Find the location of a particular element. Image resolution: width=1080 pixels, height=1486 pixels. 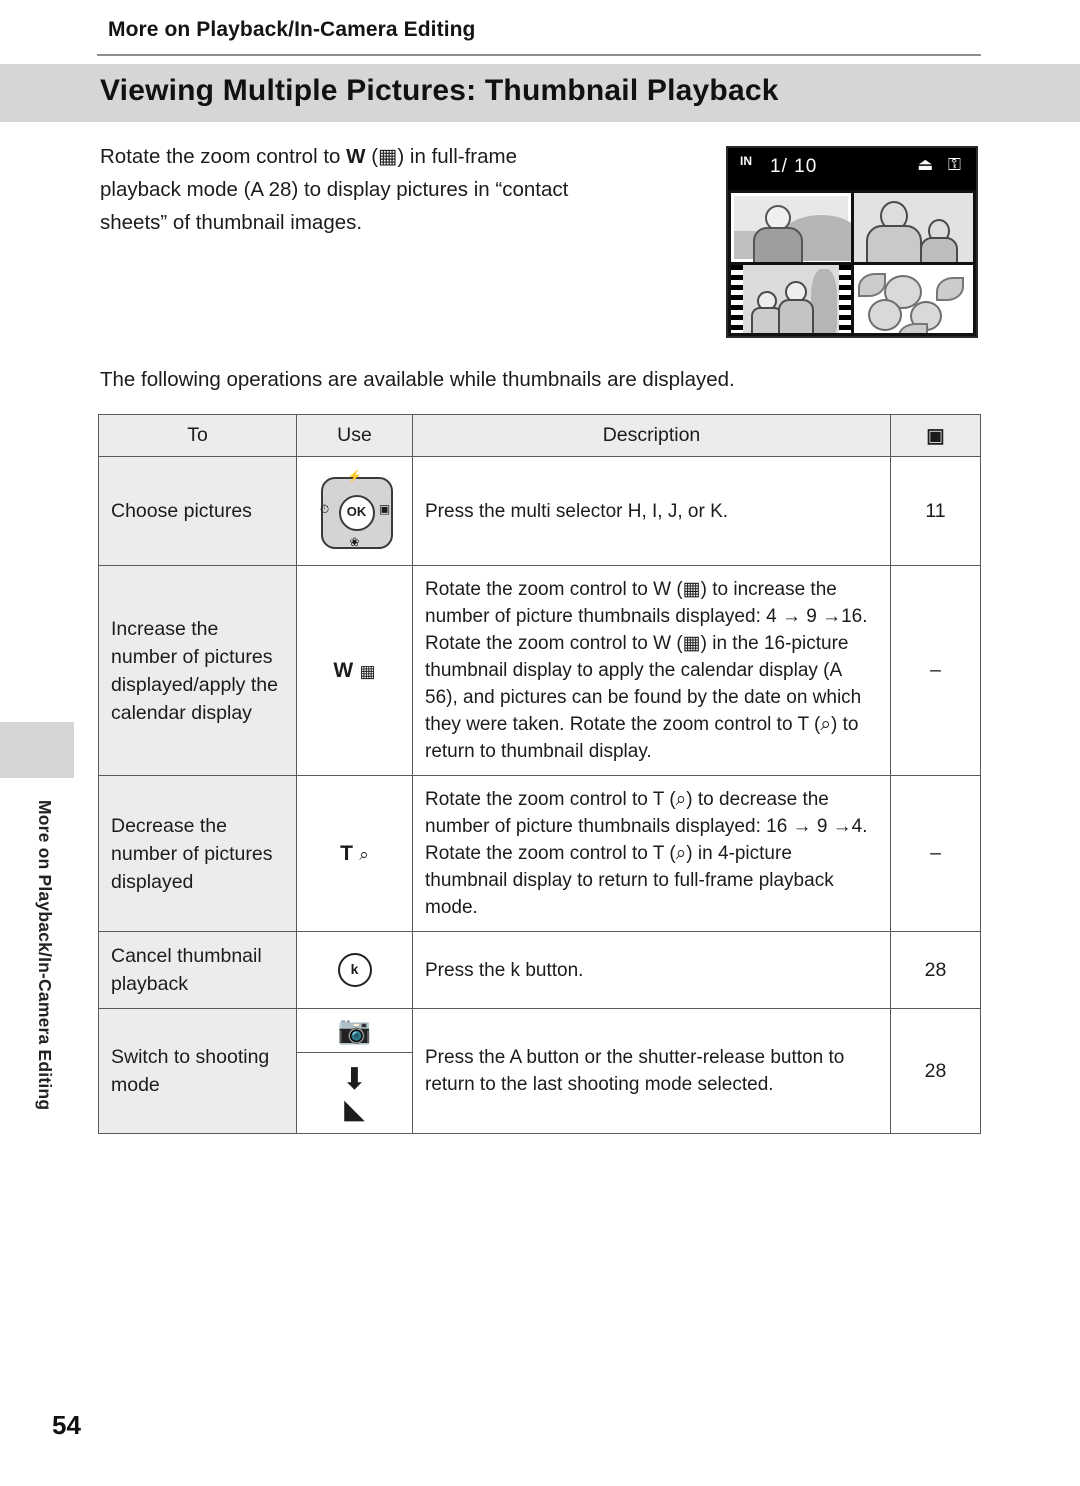

macro-mode-icon: ❀ is located at coordinates (354, 542).